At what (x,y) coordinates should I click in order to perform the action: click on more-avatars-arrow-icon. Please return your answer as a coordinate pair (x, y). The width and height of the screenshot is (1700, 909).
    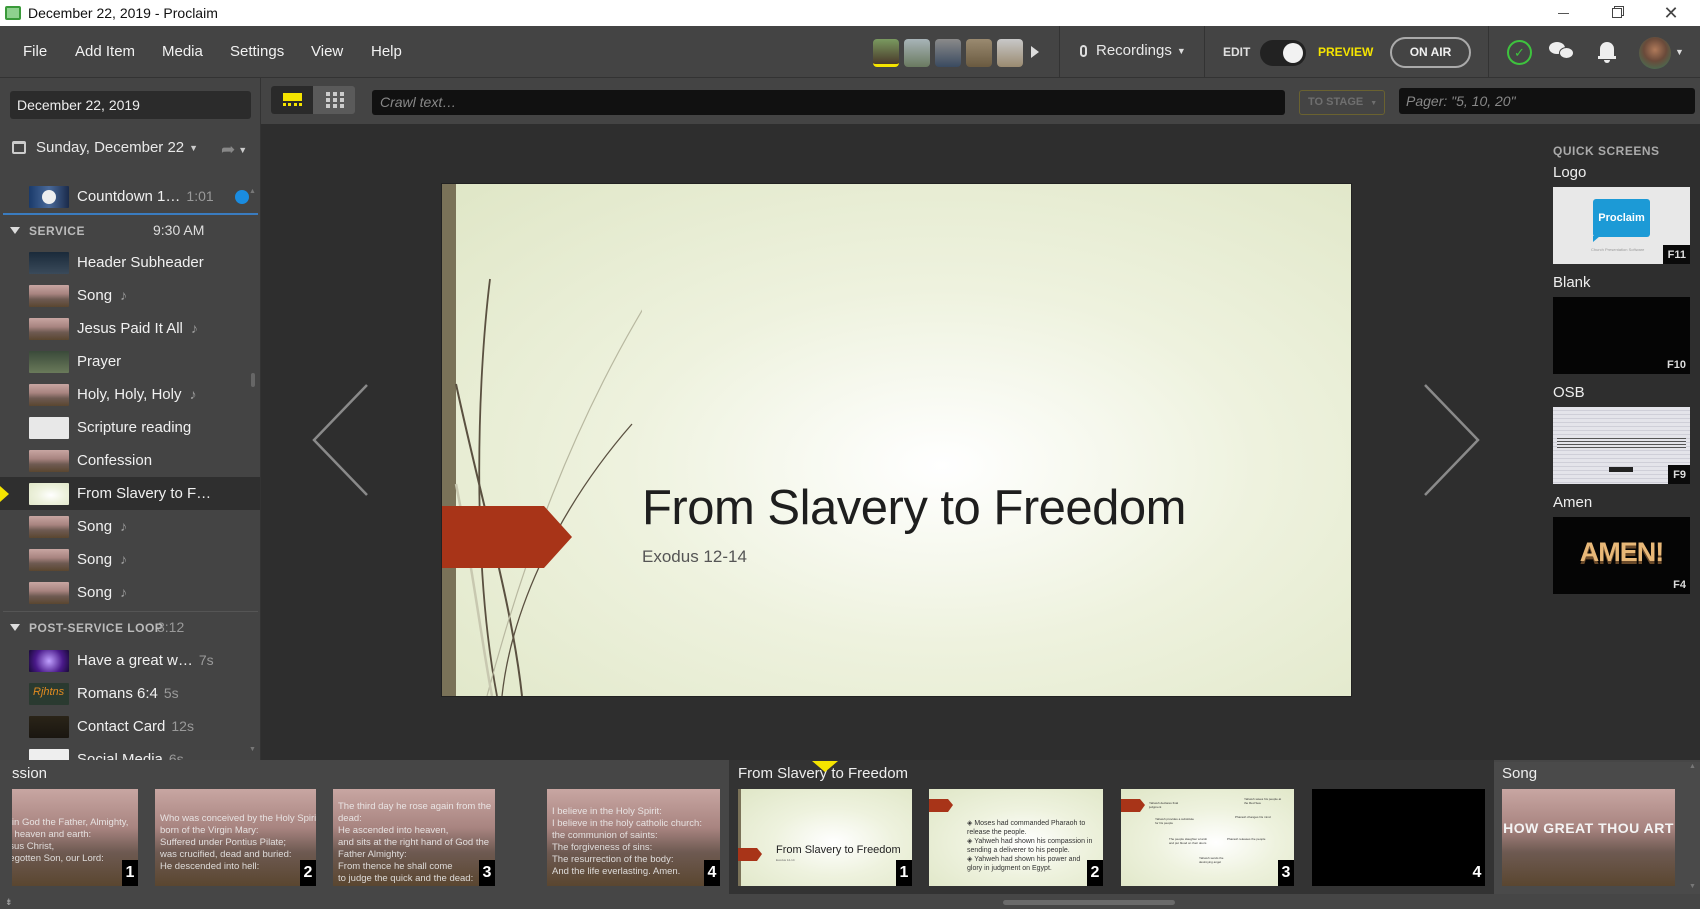
    Looking at the image, I should click on (1035, 52).